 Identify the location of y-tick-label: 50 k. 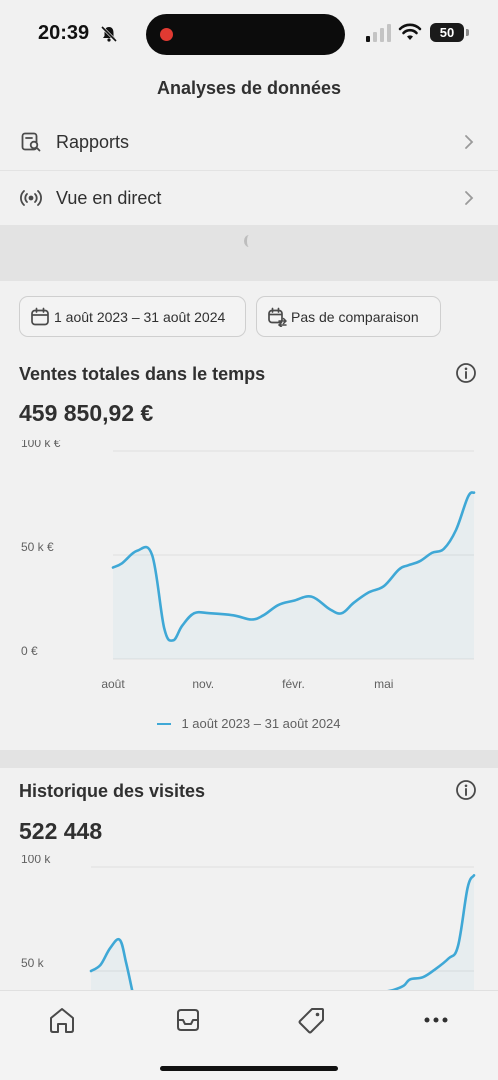
(33, 963).